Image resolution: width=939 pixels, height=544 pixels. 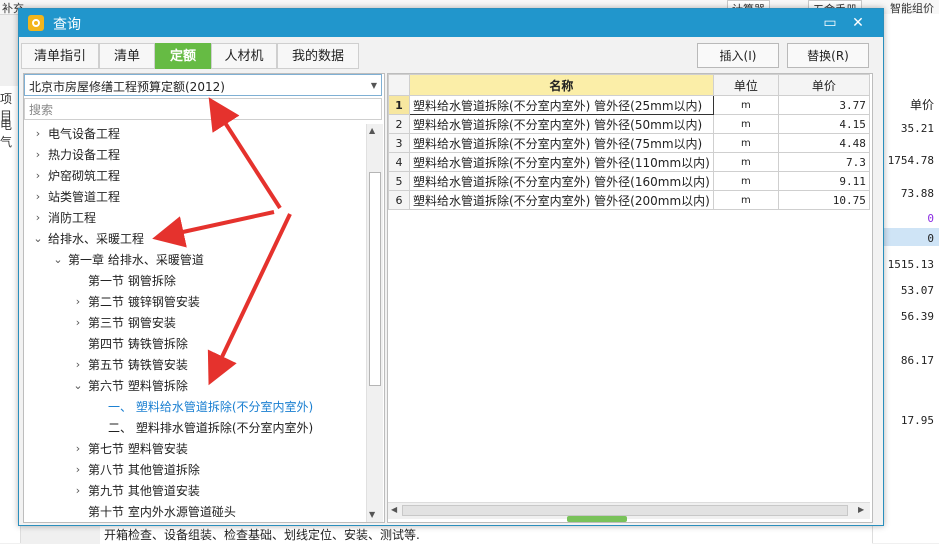 I want to click on arrow-to-category, so click(x=213, y=229).